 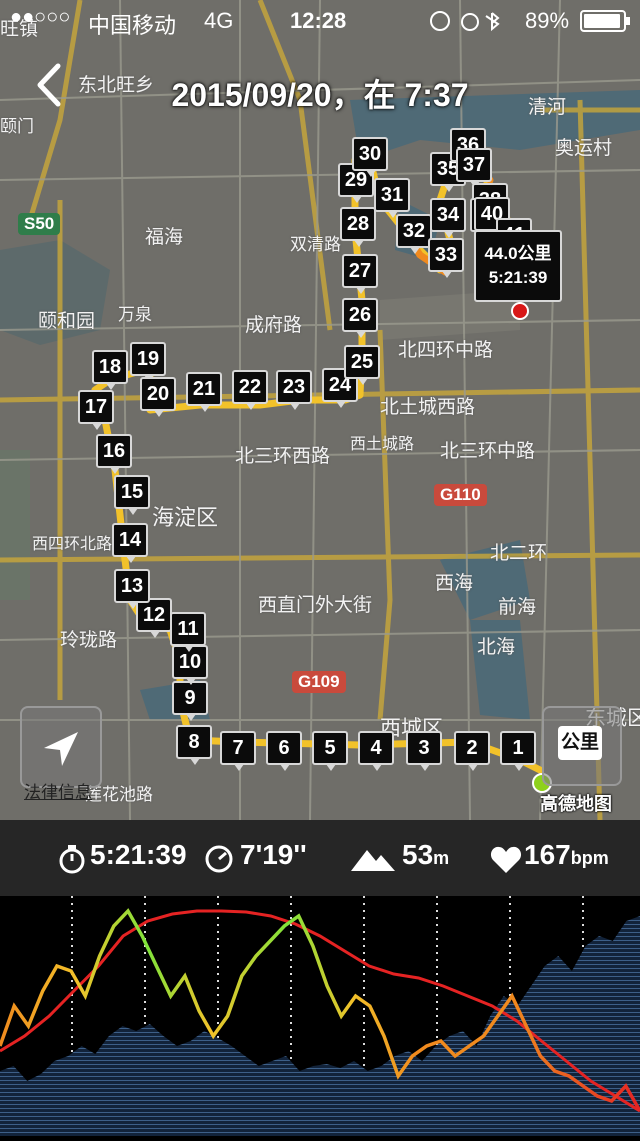 I want to click on place-label: 前海, so click(x=517, y=607).